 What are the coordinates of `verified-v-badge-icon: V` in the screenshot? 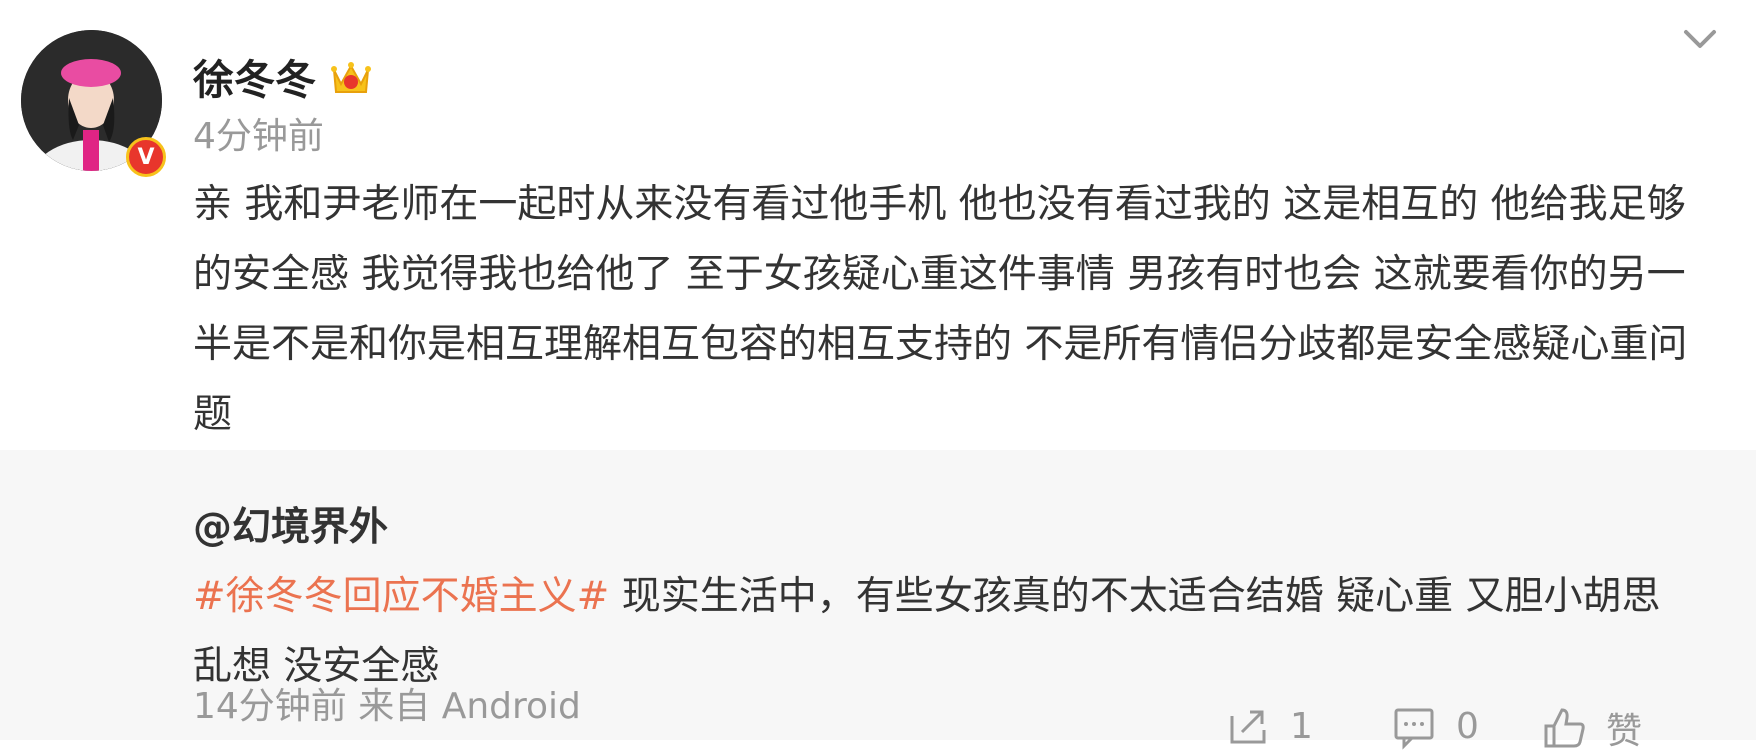 It's located at (146, 157).